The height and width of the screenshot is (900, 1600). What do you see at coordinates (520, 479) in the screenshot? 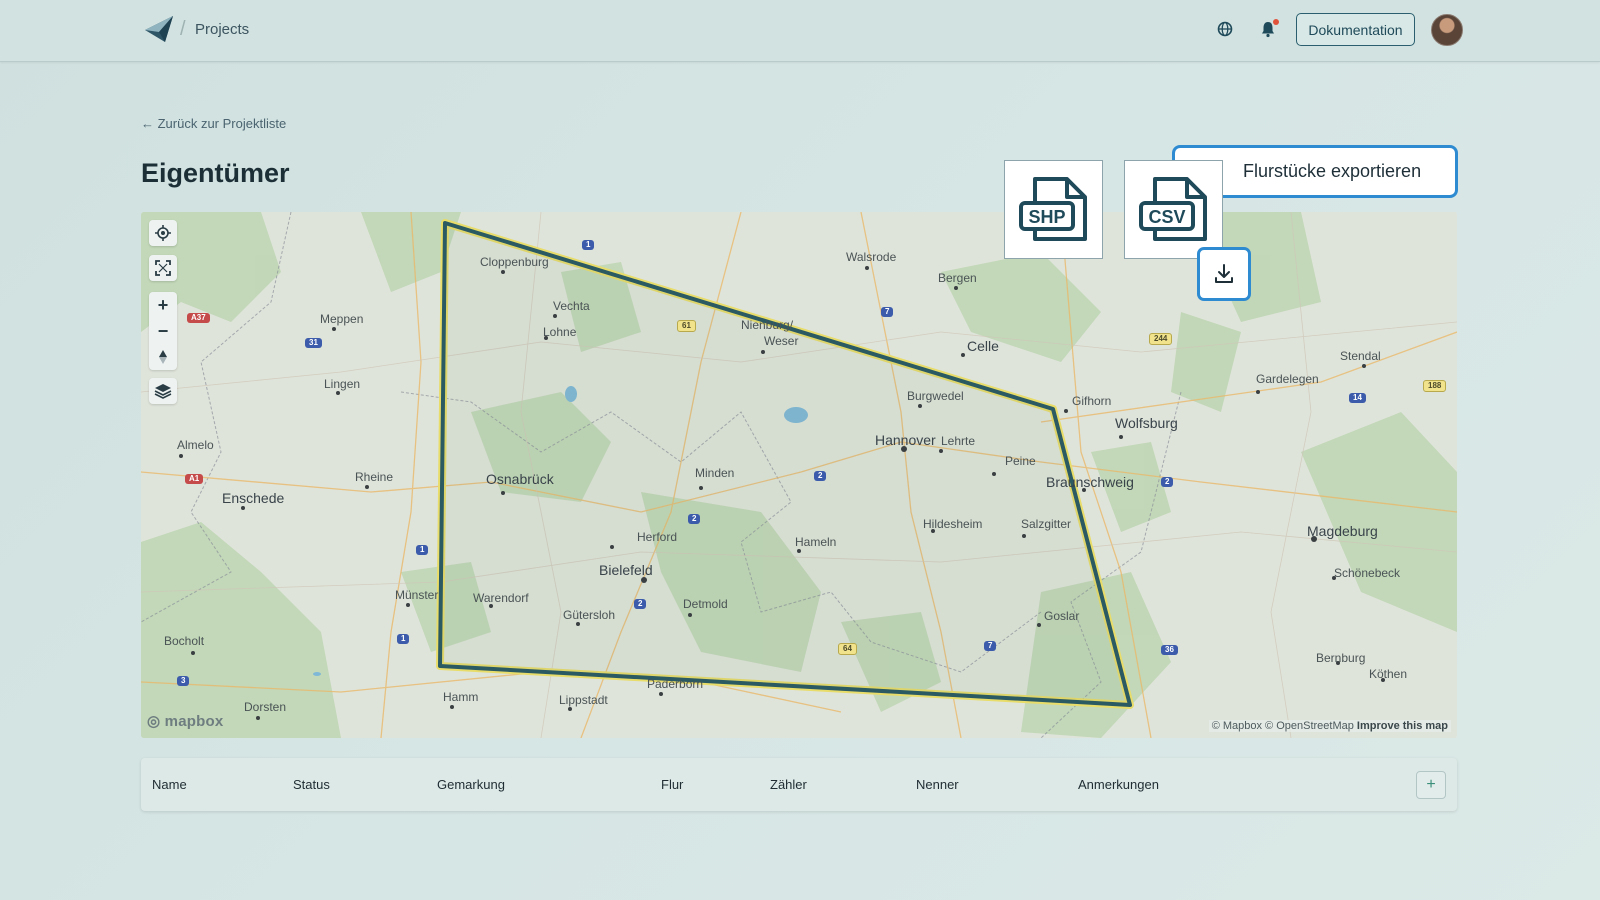
I see `map-city-label: Osnabrück` at bounding box center [520, 479].